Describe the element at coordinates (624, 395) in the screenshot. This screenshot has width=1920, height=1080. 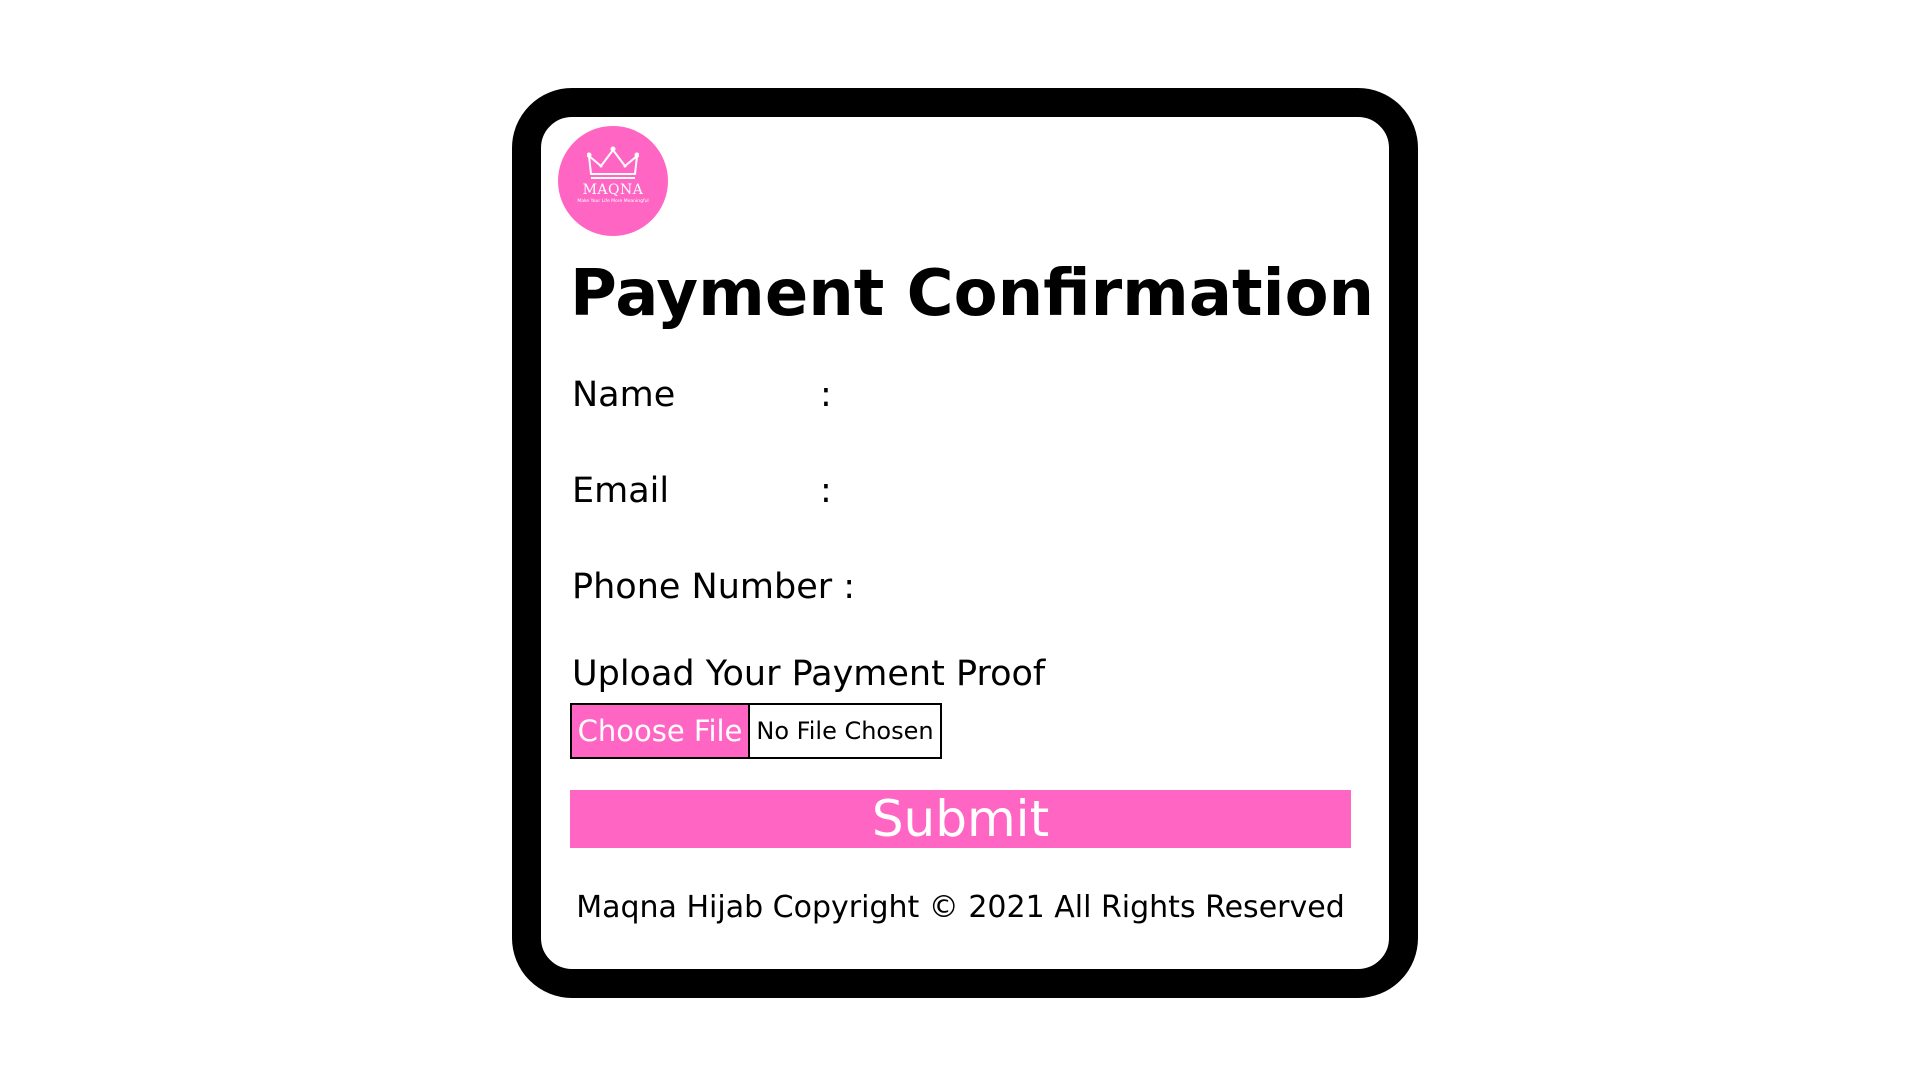
I see `name-label: Name` at that location.